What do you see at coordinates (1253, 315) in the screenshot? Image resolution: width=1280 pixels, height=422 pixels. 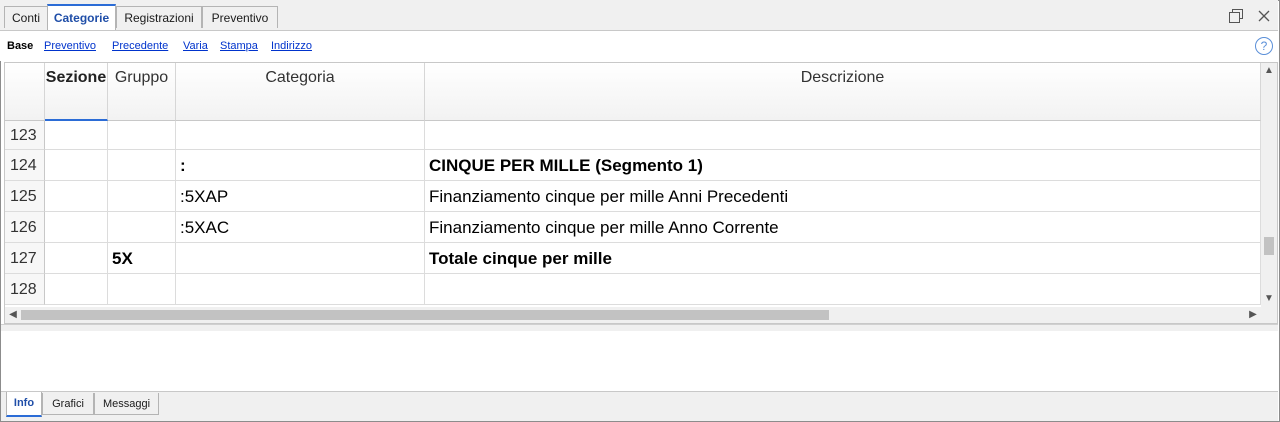 I see `scroll-right-icon: ▶` at bounding box center [1253, 315].